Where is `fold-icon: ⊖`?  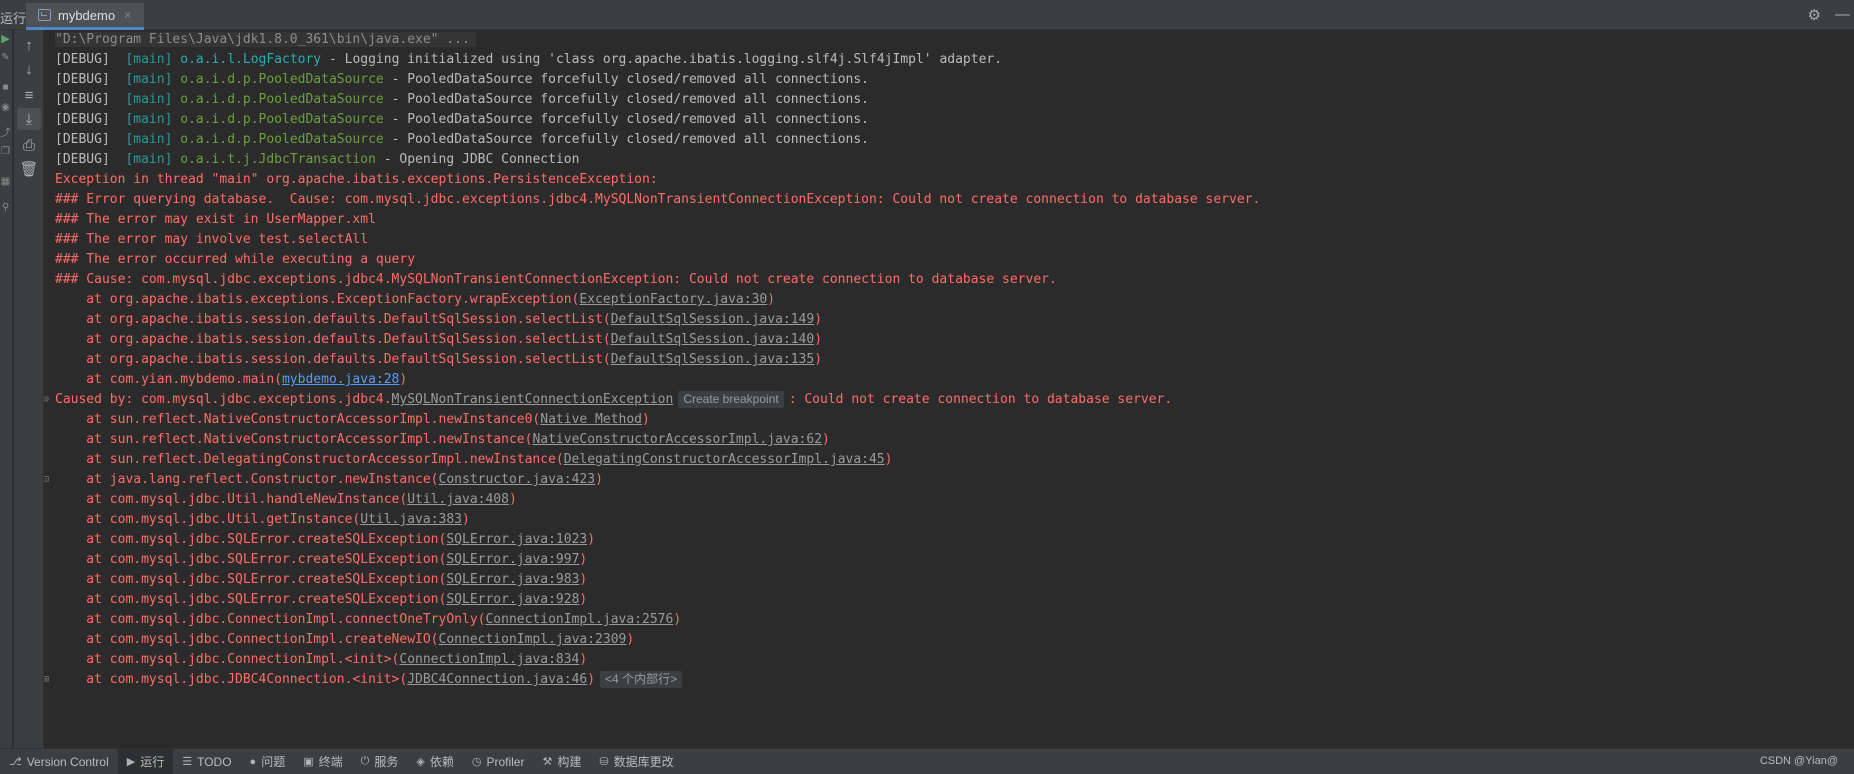
fold-icon: ⊖ is located at coordinates (48, 399).